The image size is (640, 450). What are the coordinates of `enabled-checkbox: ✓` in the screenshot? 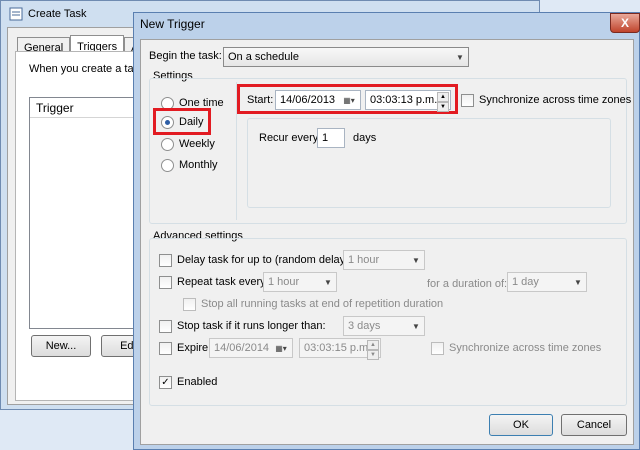 It's located at (165, 382).